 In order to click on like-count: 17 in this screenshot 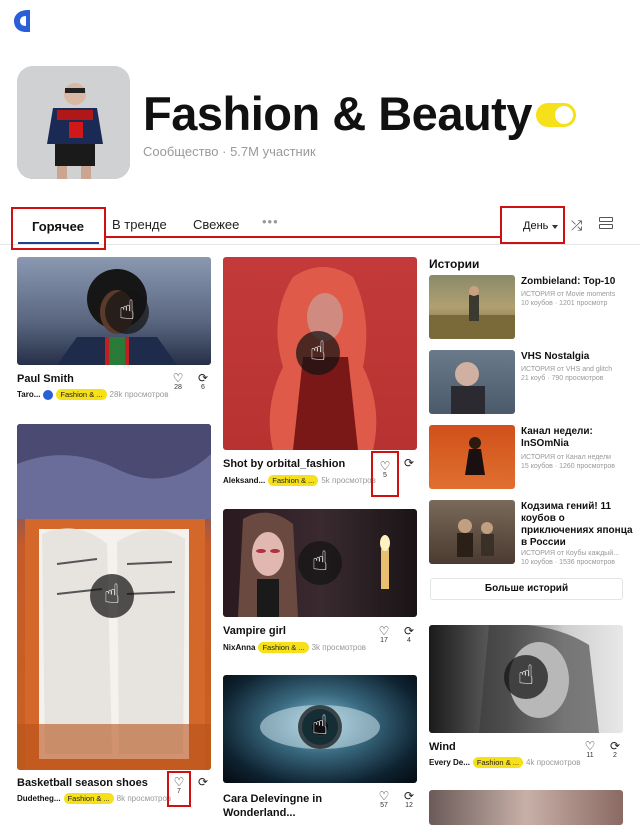, I will do `click(384, 640)`.